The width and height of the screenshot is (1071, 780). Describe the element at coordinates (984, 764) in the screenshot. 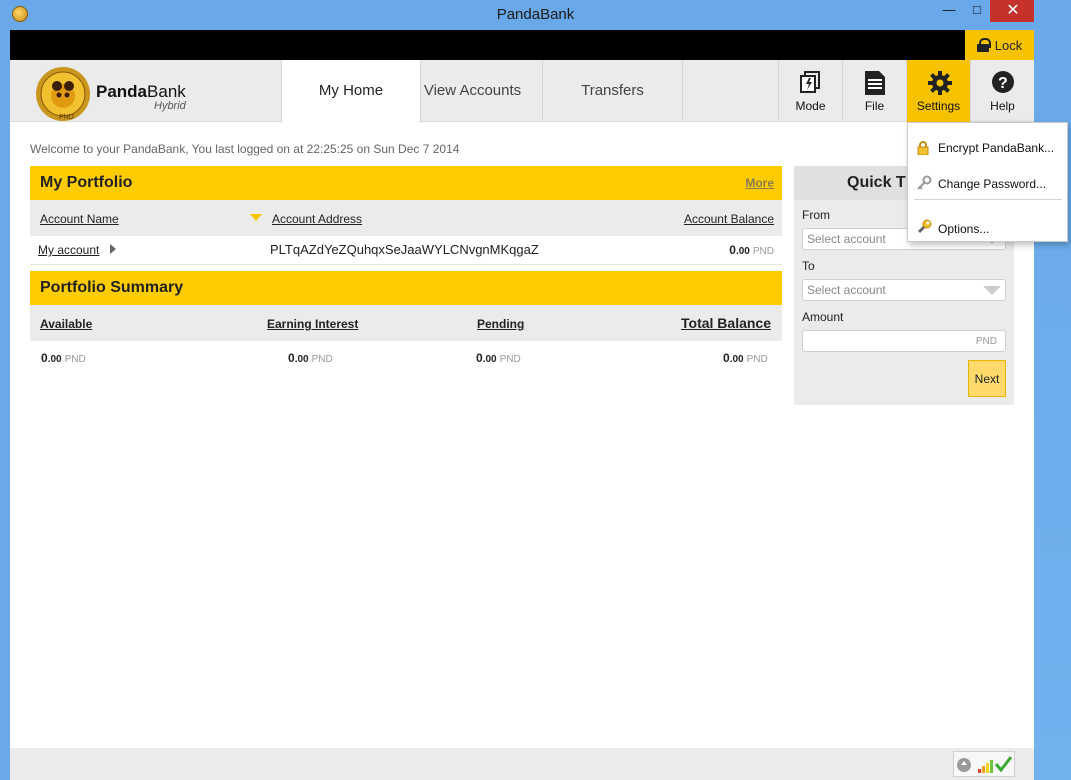

I see `network-status` at that location.